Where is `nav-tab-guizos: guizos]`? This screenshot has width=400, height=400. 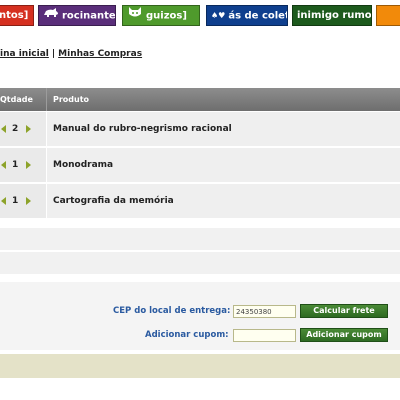 nav-tab-guizos: guizos] is located at coordinates (161, 15).